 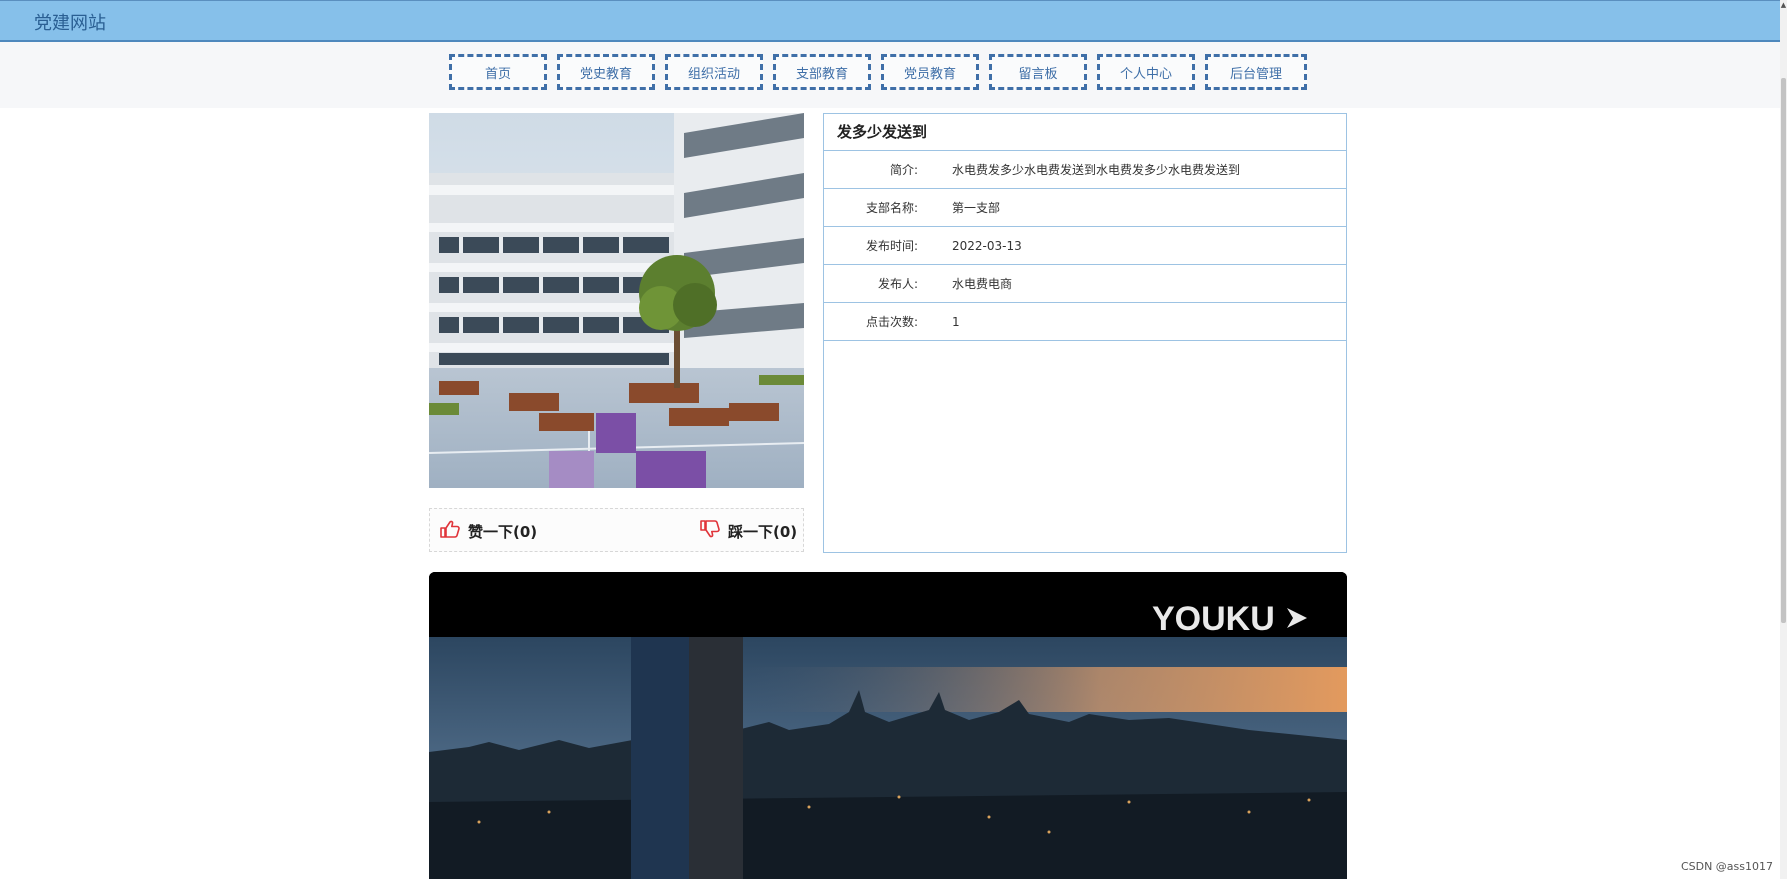 I want to click on detail-label: 发布人:, so click(x=897, y=284).